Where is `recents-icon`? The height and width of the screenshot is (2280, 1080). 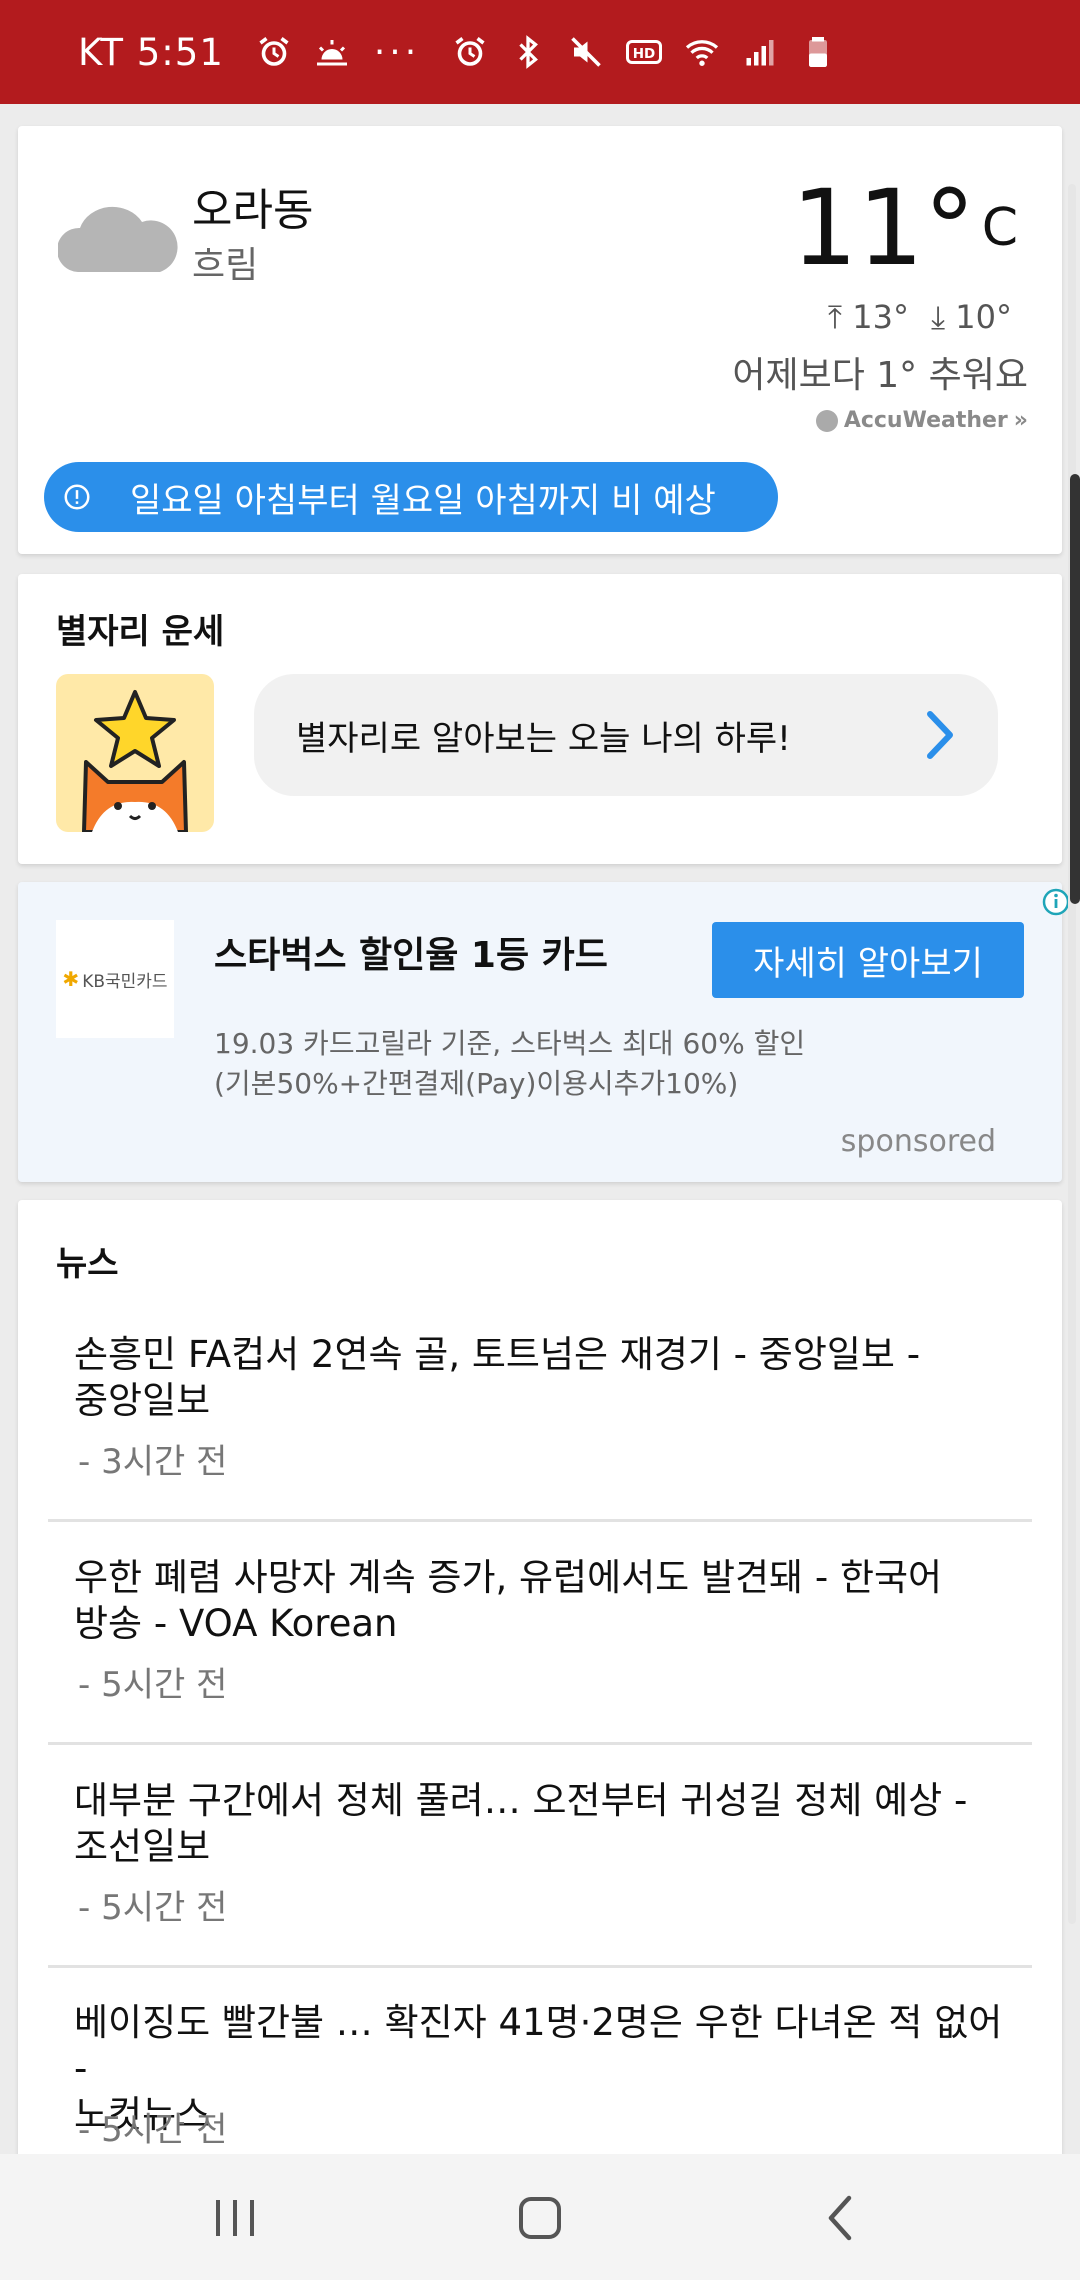 recents-icon is located at coordinates (235, 2218).